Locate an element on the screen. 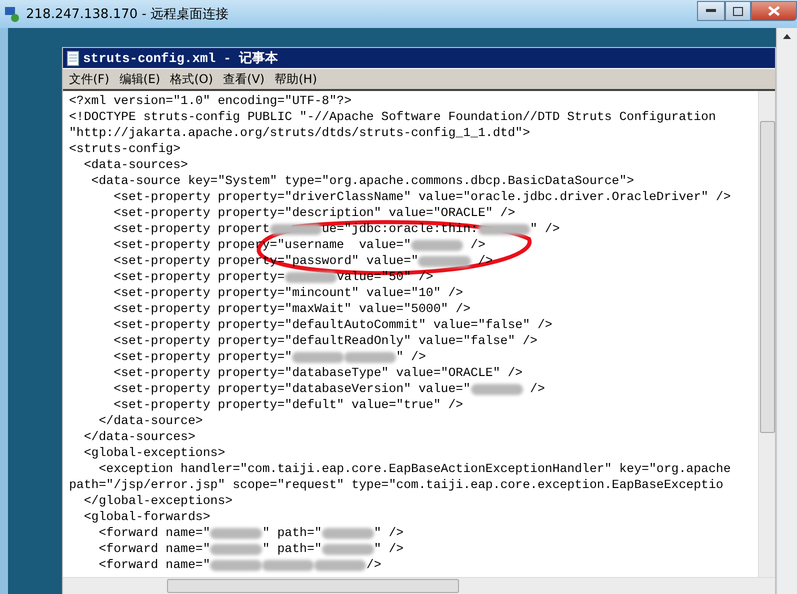 The width and height of the screenshot is (797, 594). code-text: value="50" /> is located at coordinates (385, 277).